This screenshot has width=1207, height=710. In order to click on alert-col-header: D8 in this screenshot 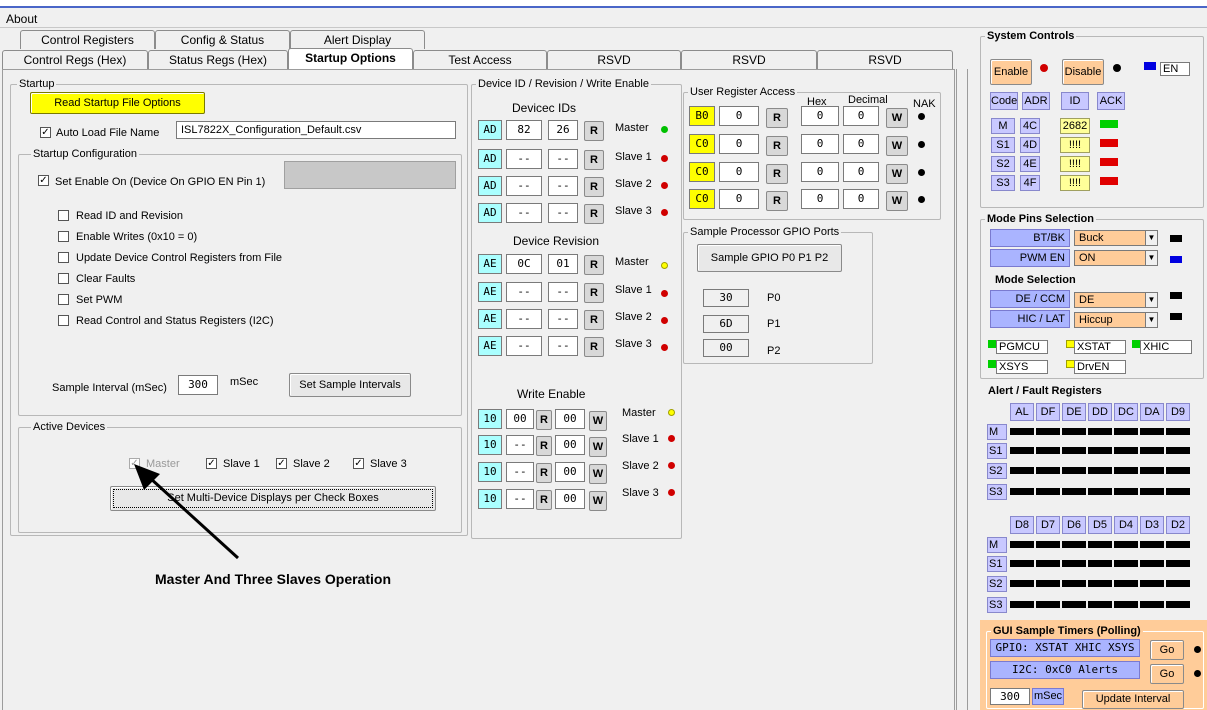, I will do `click(1022, 525)`.